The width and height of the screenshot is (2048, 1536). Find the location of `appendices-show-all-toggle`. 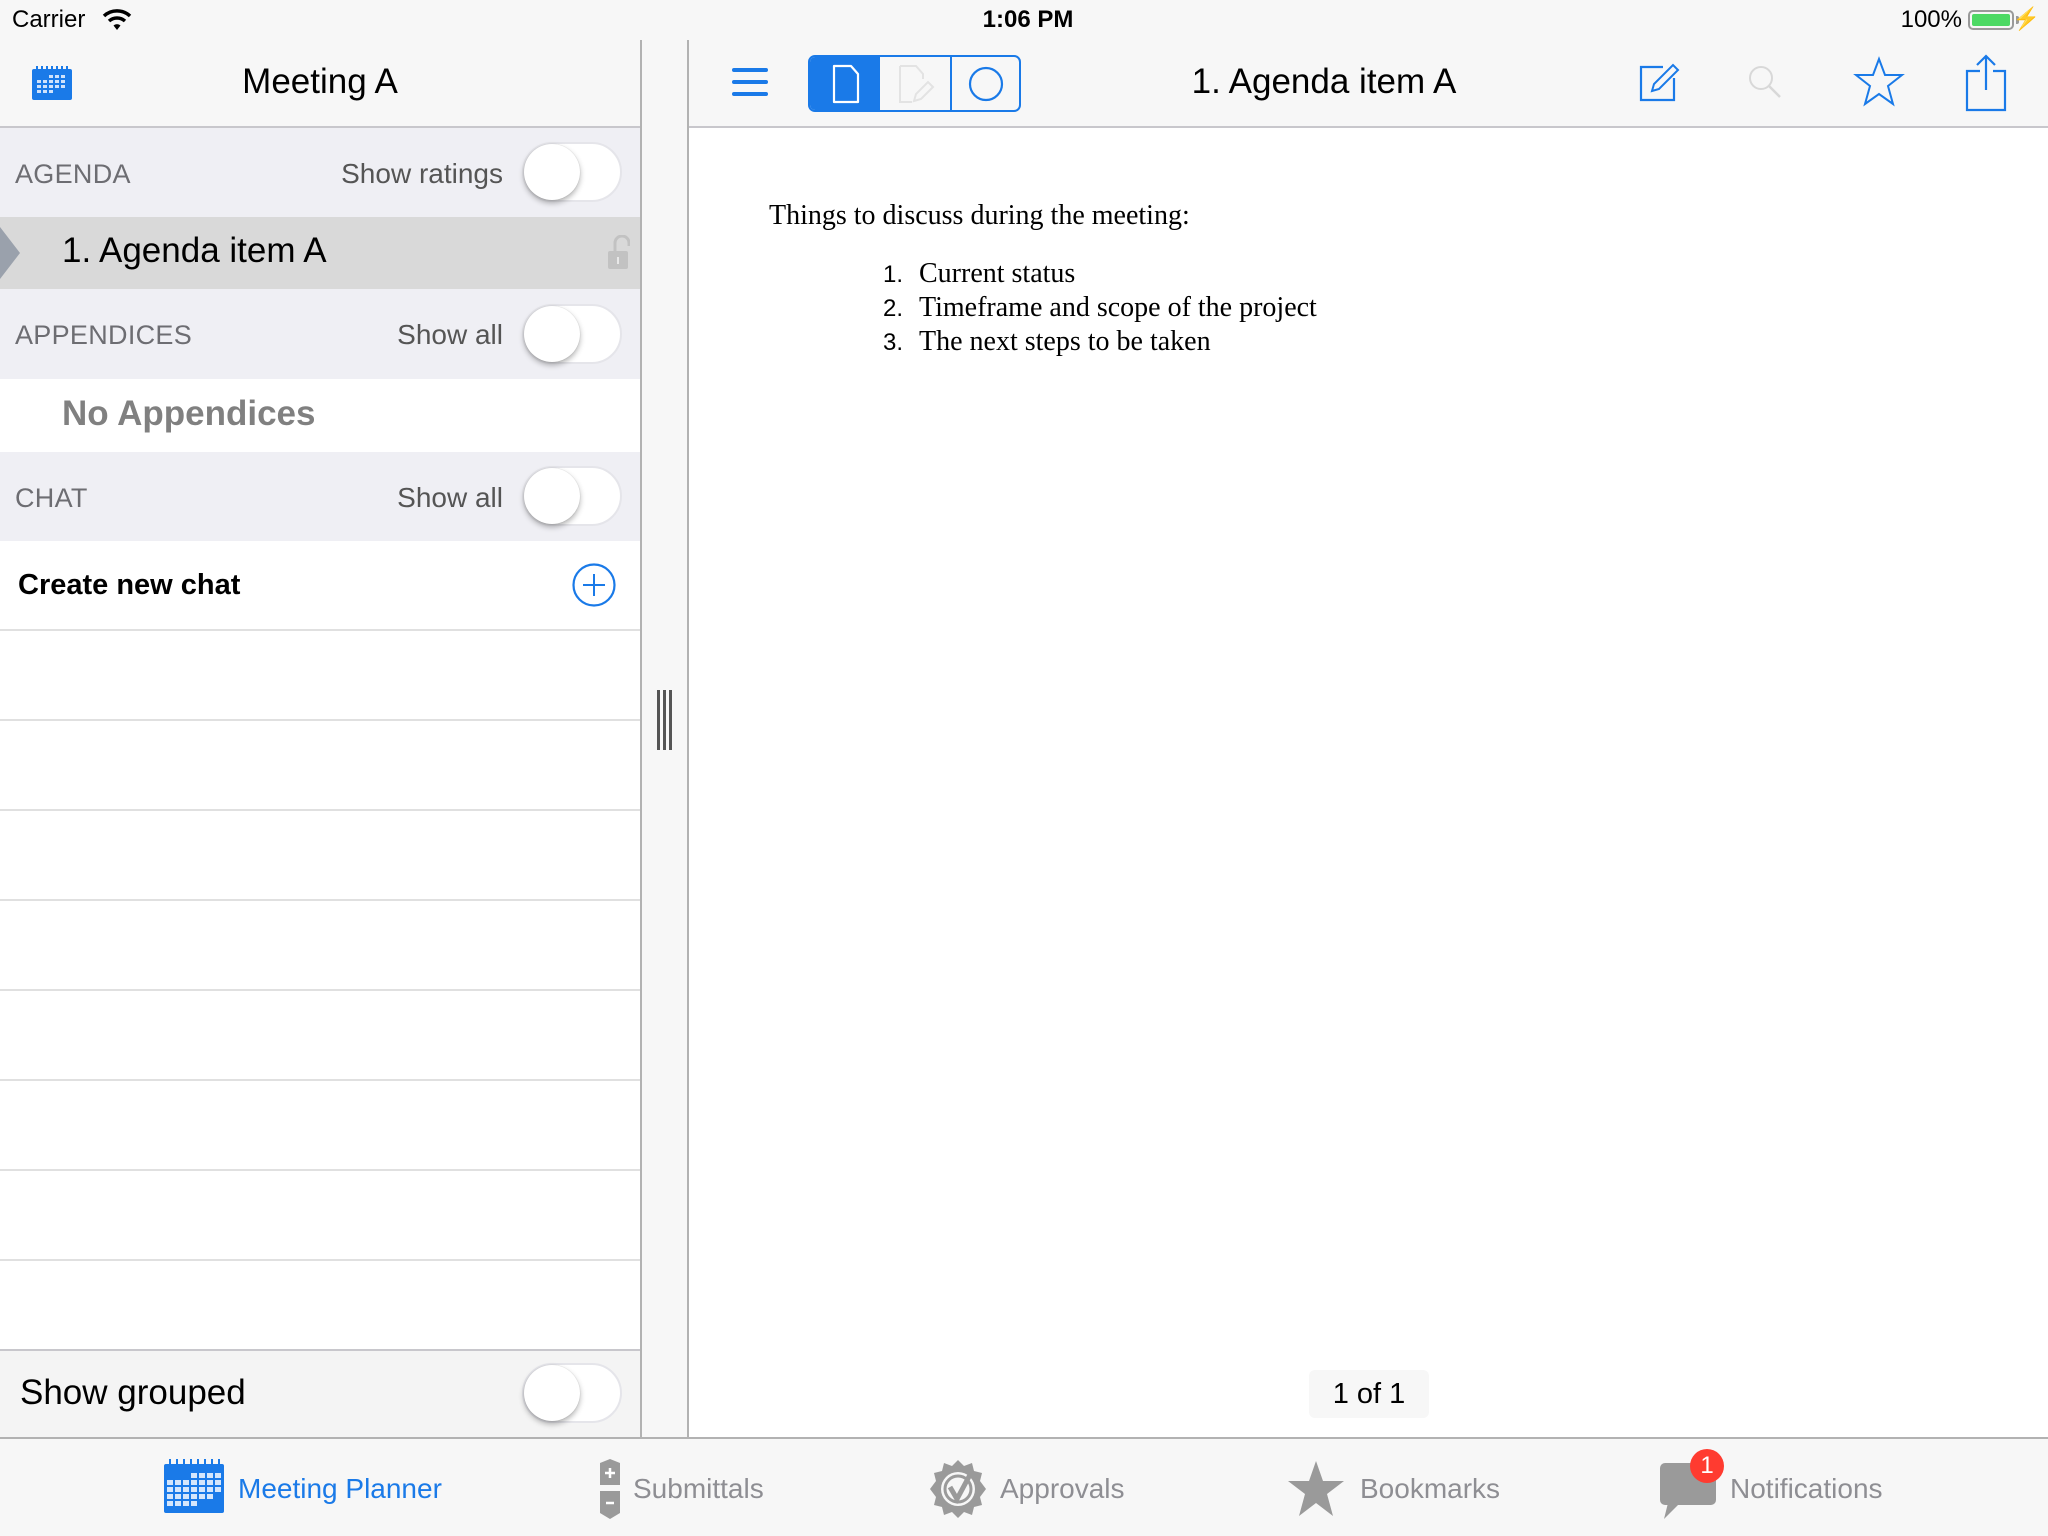

appendices-show-all-toggle is located at coordinates (572, 334).